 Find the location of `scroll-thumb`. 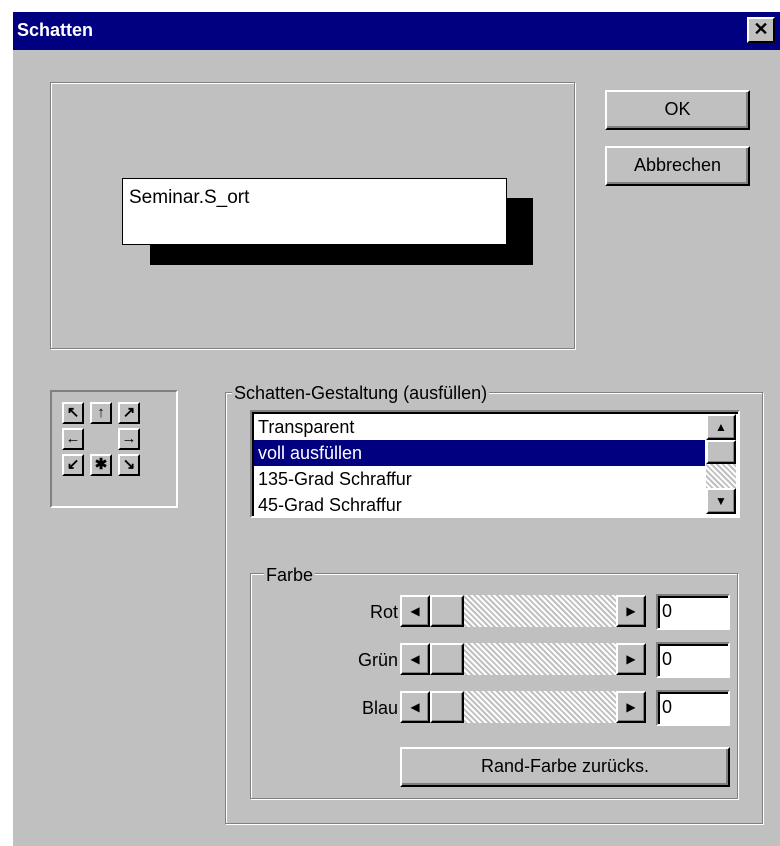

scroll-thumb is located at coordinates (721, 452).